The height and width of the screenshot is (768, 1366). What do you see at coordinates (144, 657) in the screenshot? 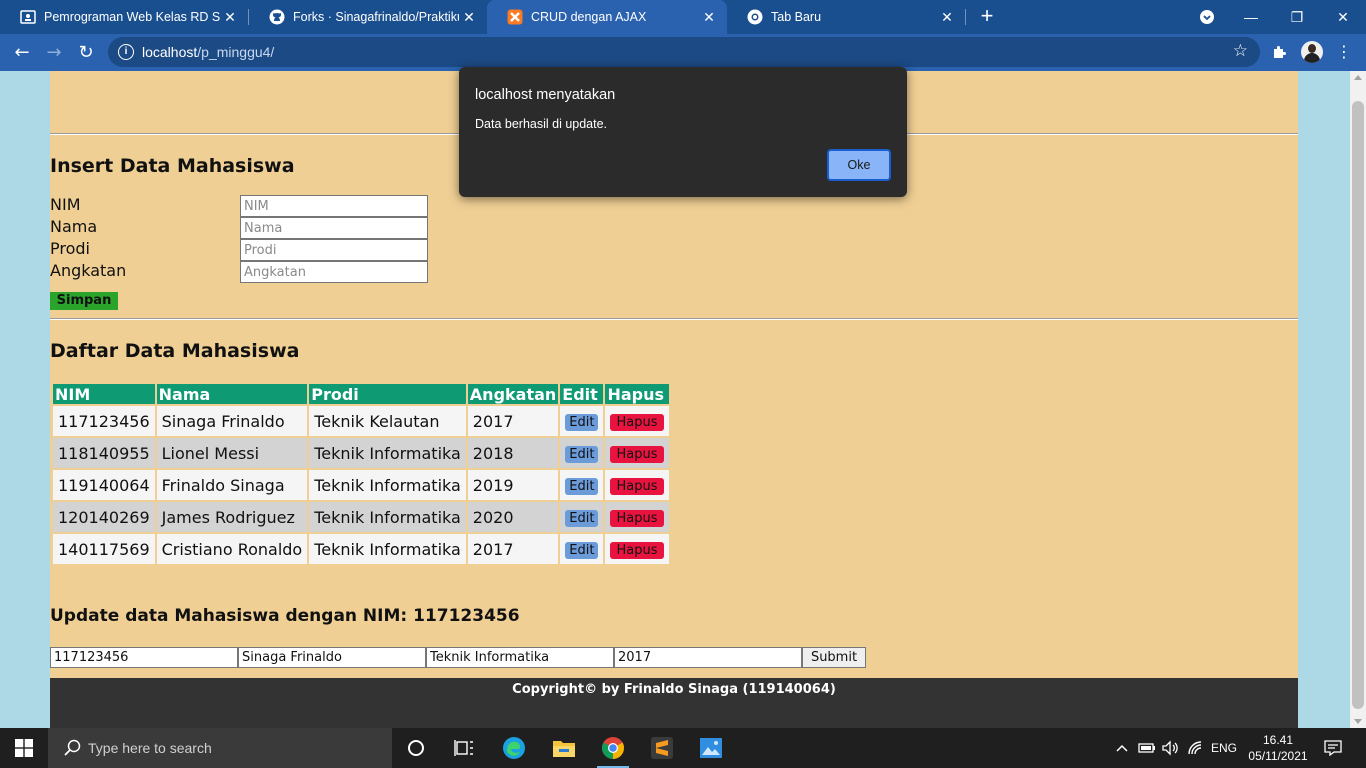
I see `update-nim-input` at bounding box center [144, 657].